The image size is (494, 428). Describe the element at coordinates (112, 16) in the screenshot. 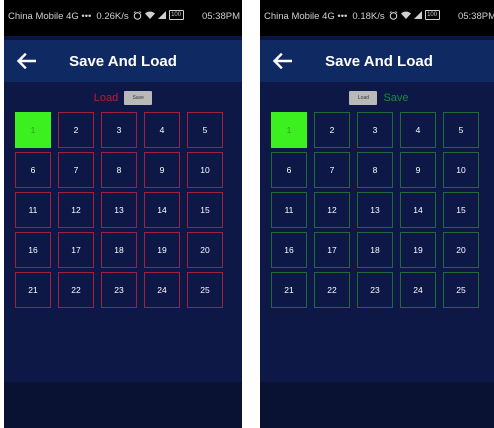

I see `network-speed: 0.26K/s` at that location.